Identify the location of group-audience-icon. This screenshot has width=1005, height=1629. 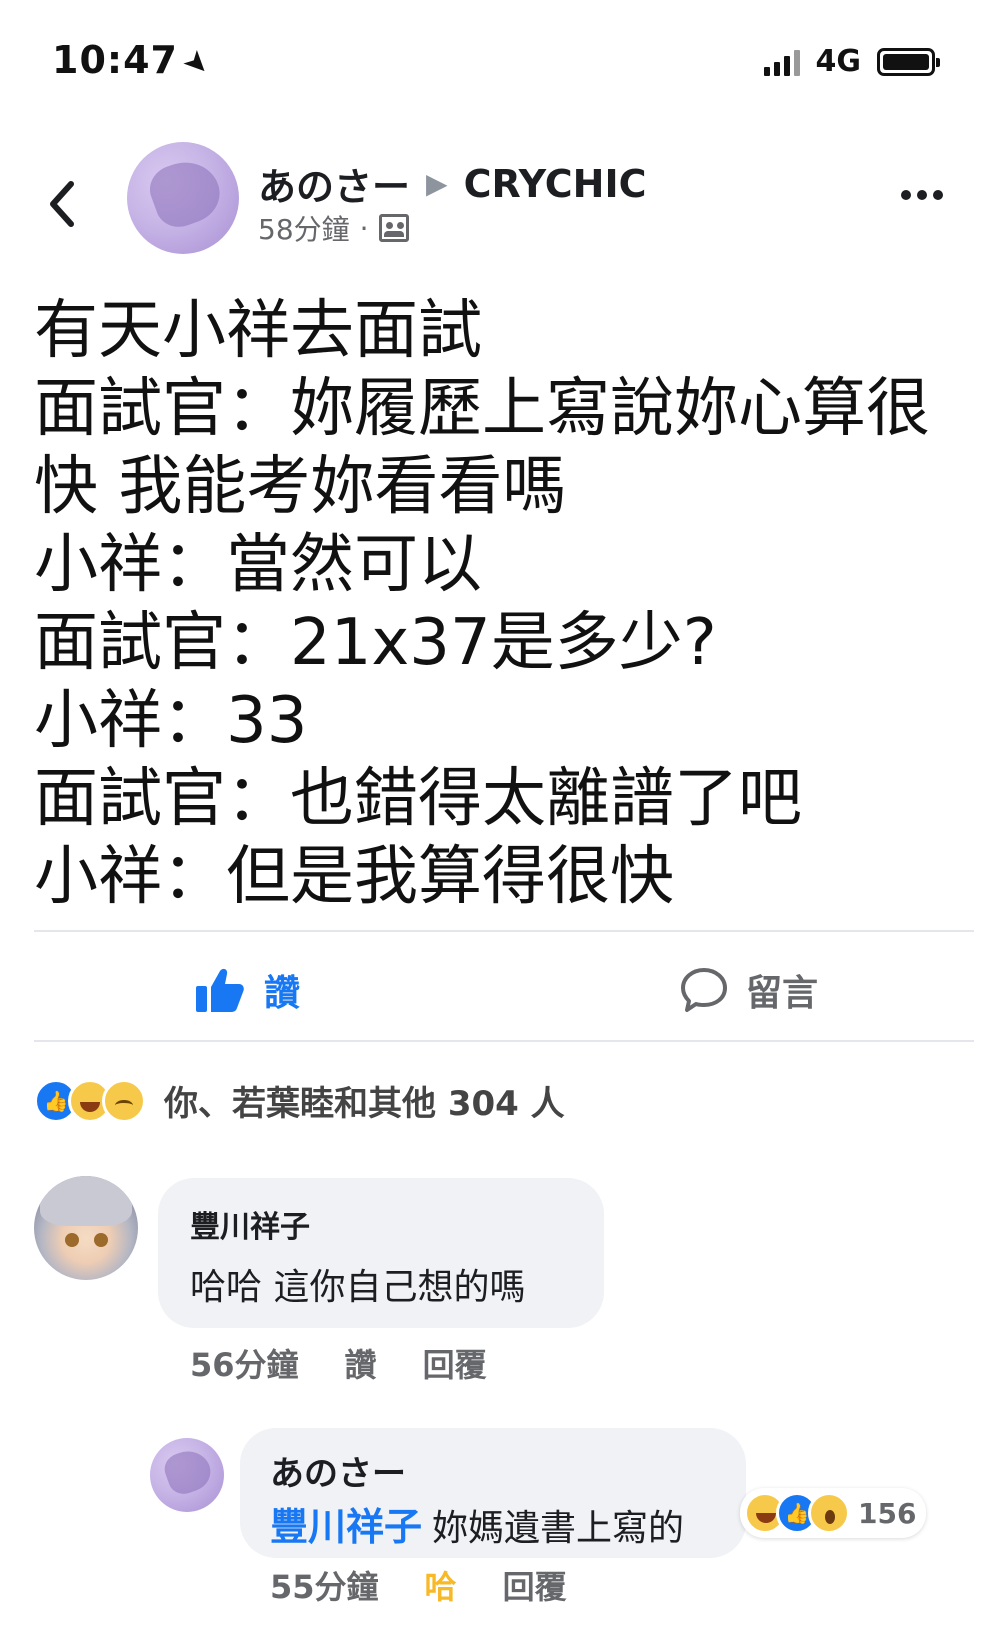
(393, 228).